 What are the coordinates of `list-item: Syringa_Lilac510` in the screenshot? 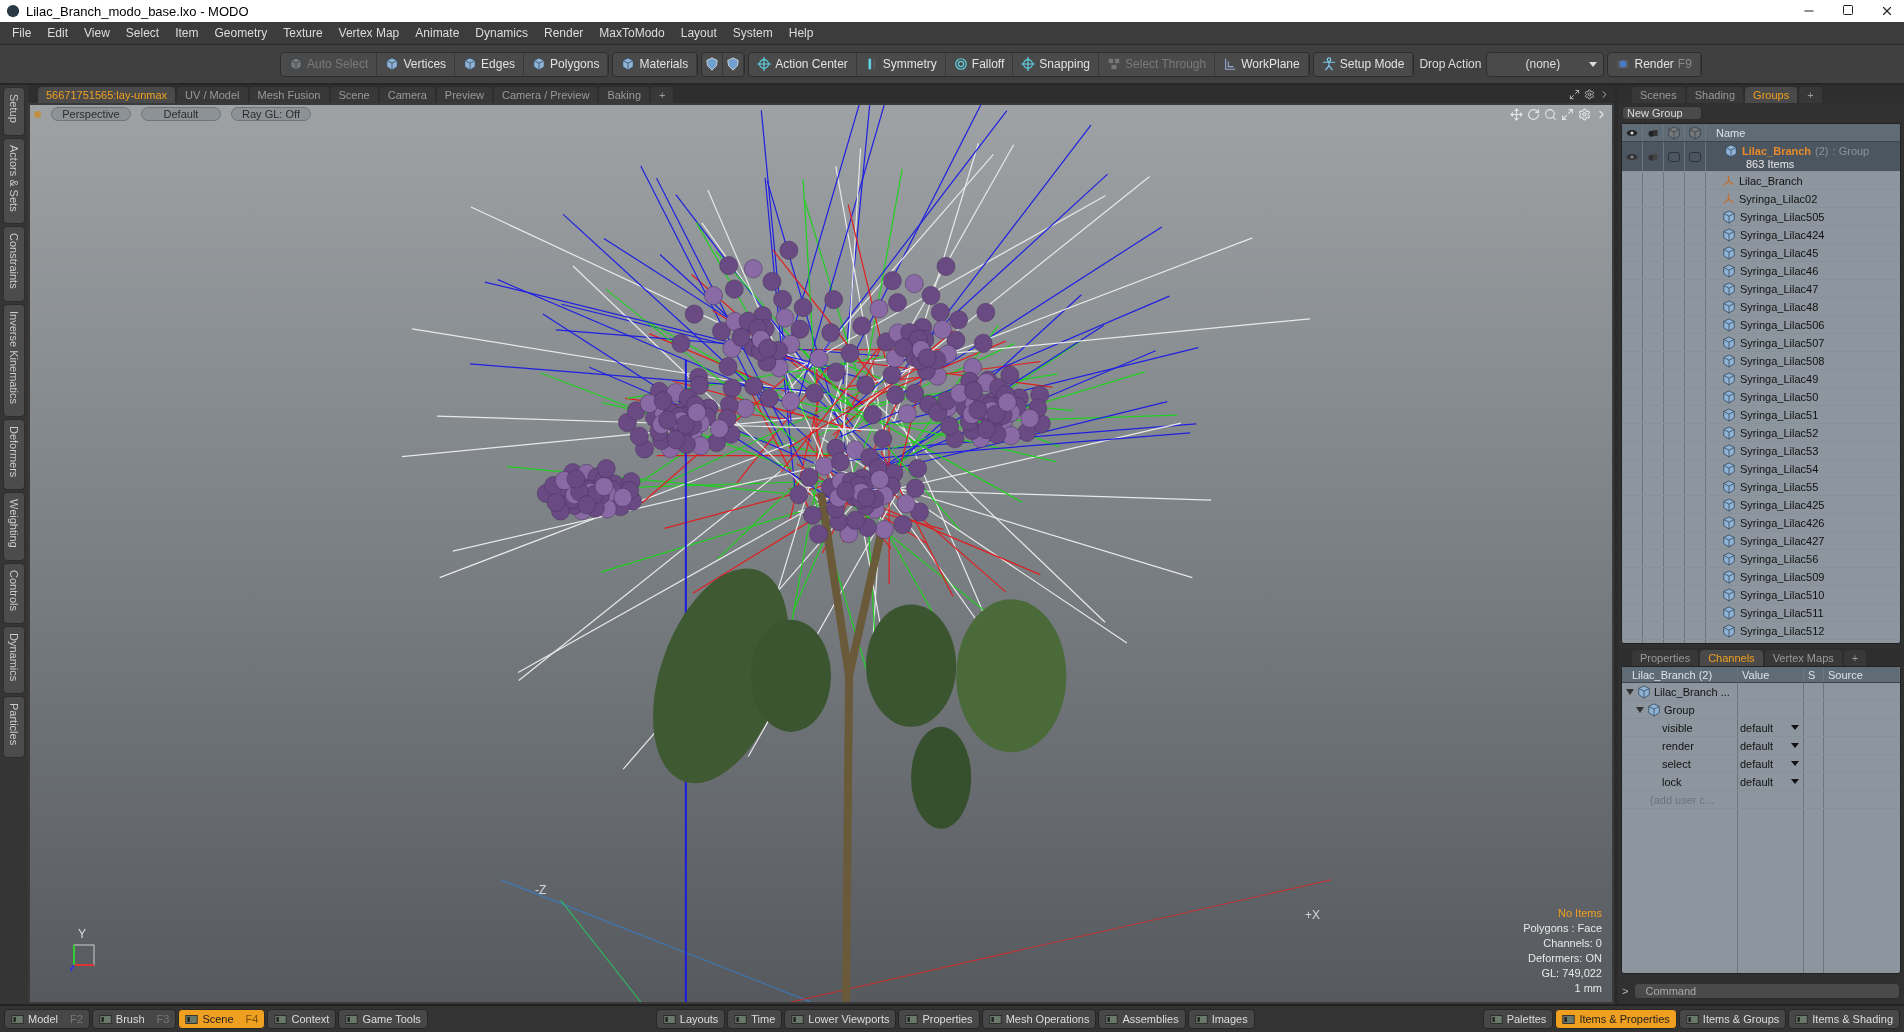 It's located at (1782, 594).